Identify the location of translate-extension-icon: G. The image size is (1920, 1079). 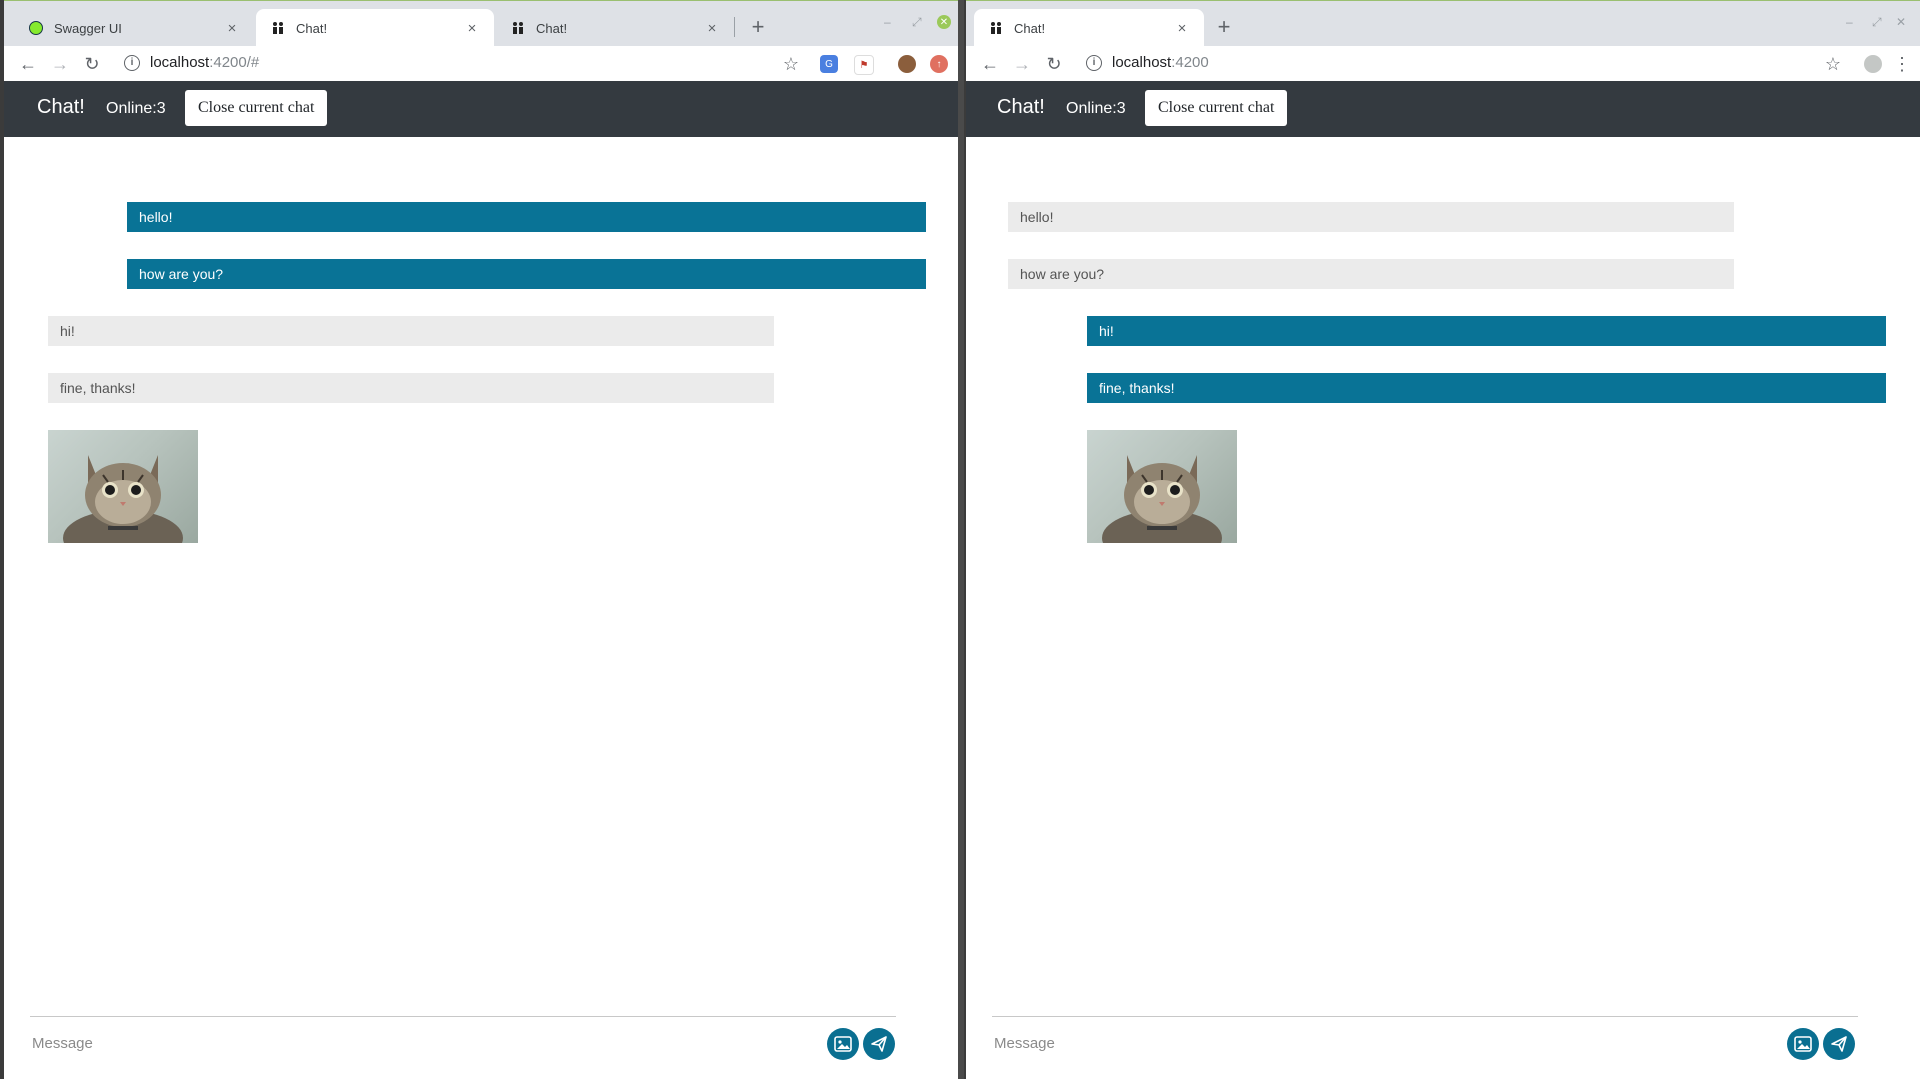
(829, 64).